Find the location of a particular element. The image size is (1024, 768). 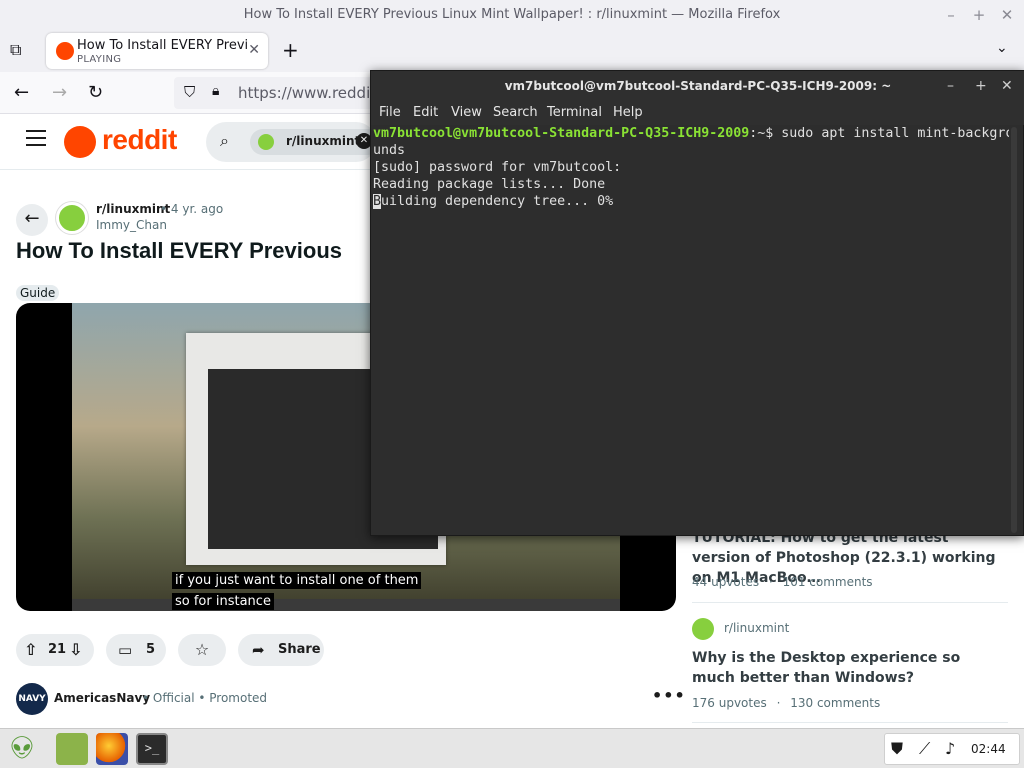

menu-icon is located at coordinates (36, 138).